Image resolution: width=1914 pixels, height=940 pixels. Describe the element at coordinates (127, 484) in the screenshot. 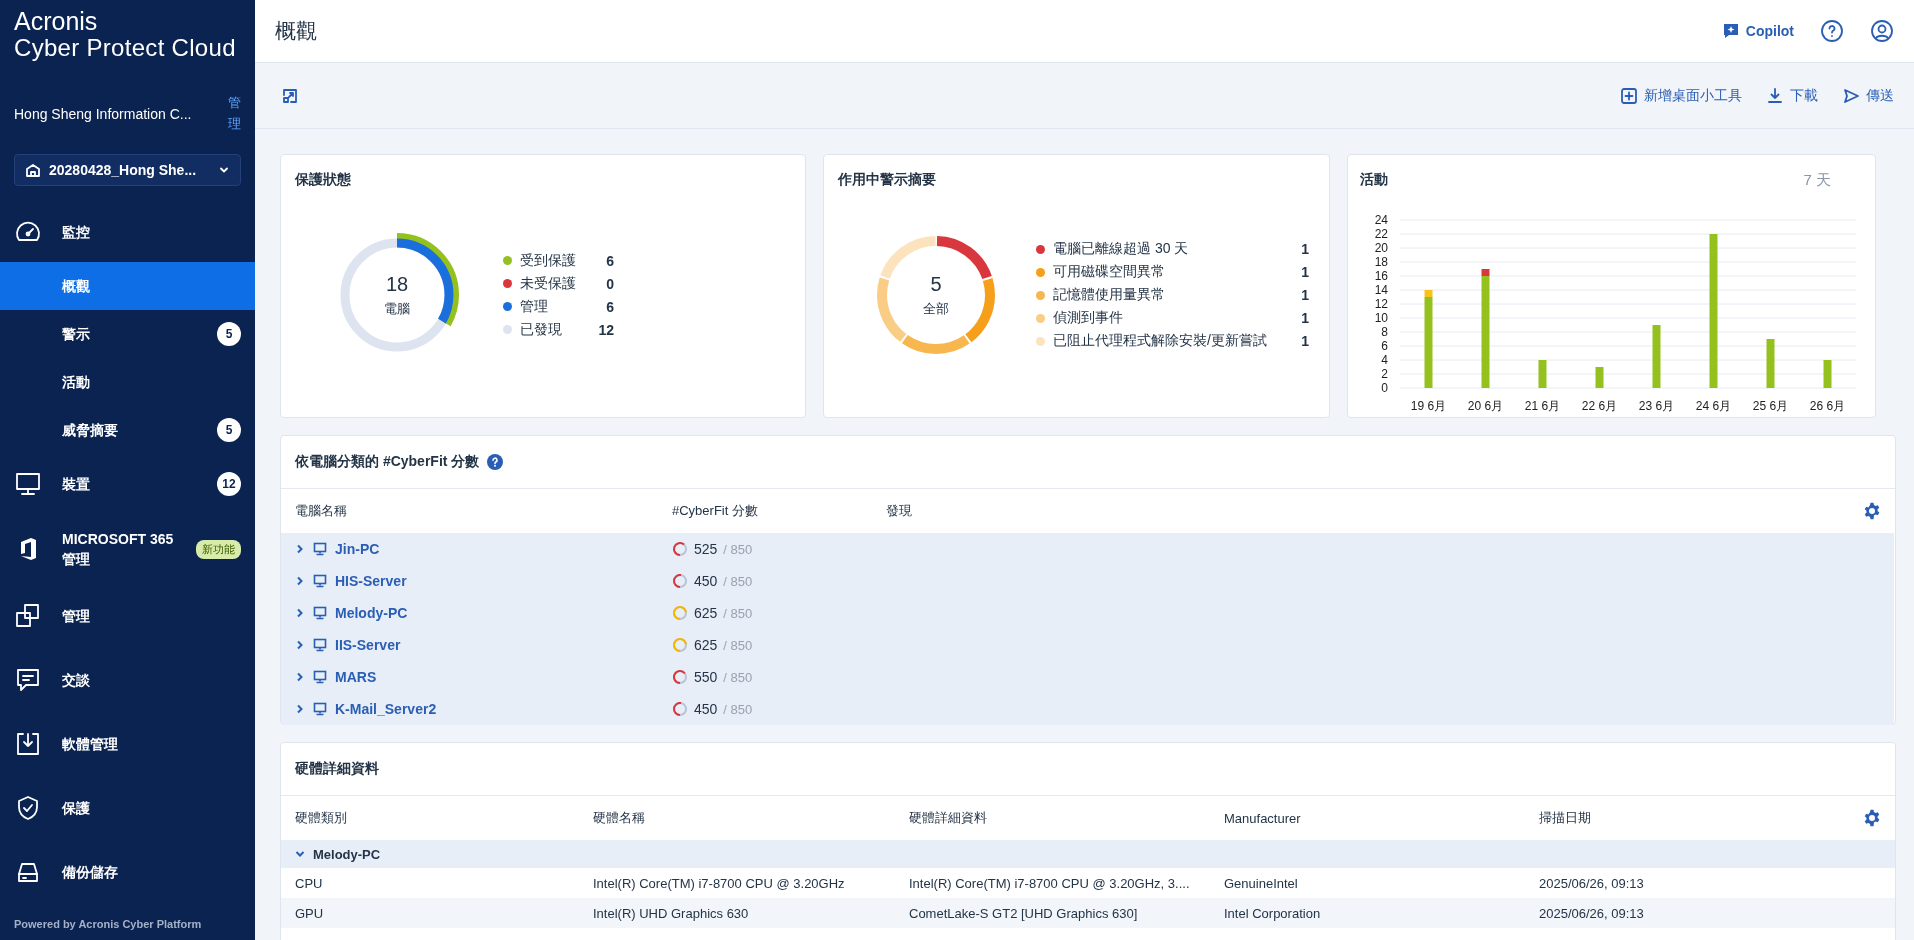

I see `nav-item: 裝置 12` at that location.